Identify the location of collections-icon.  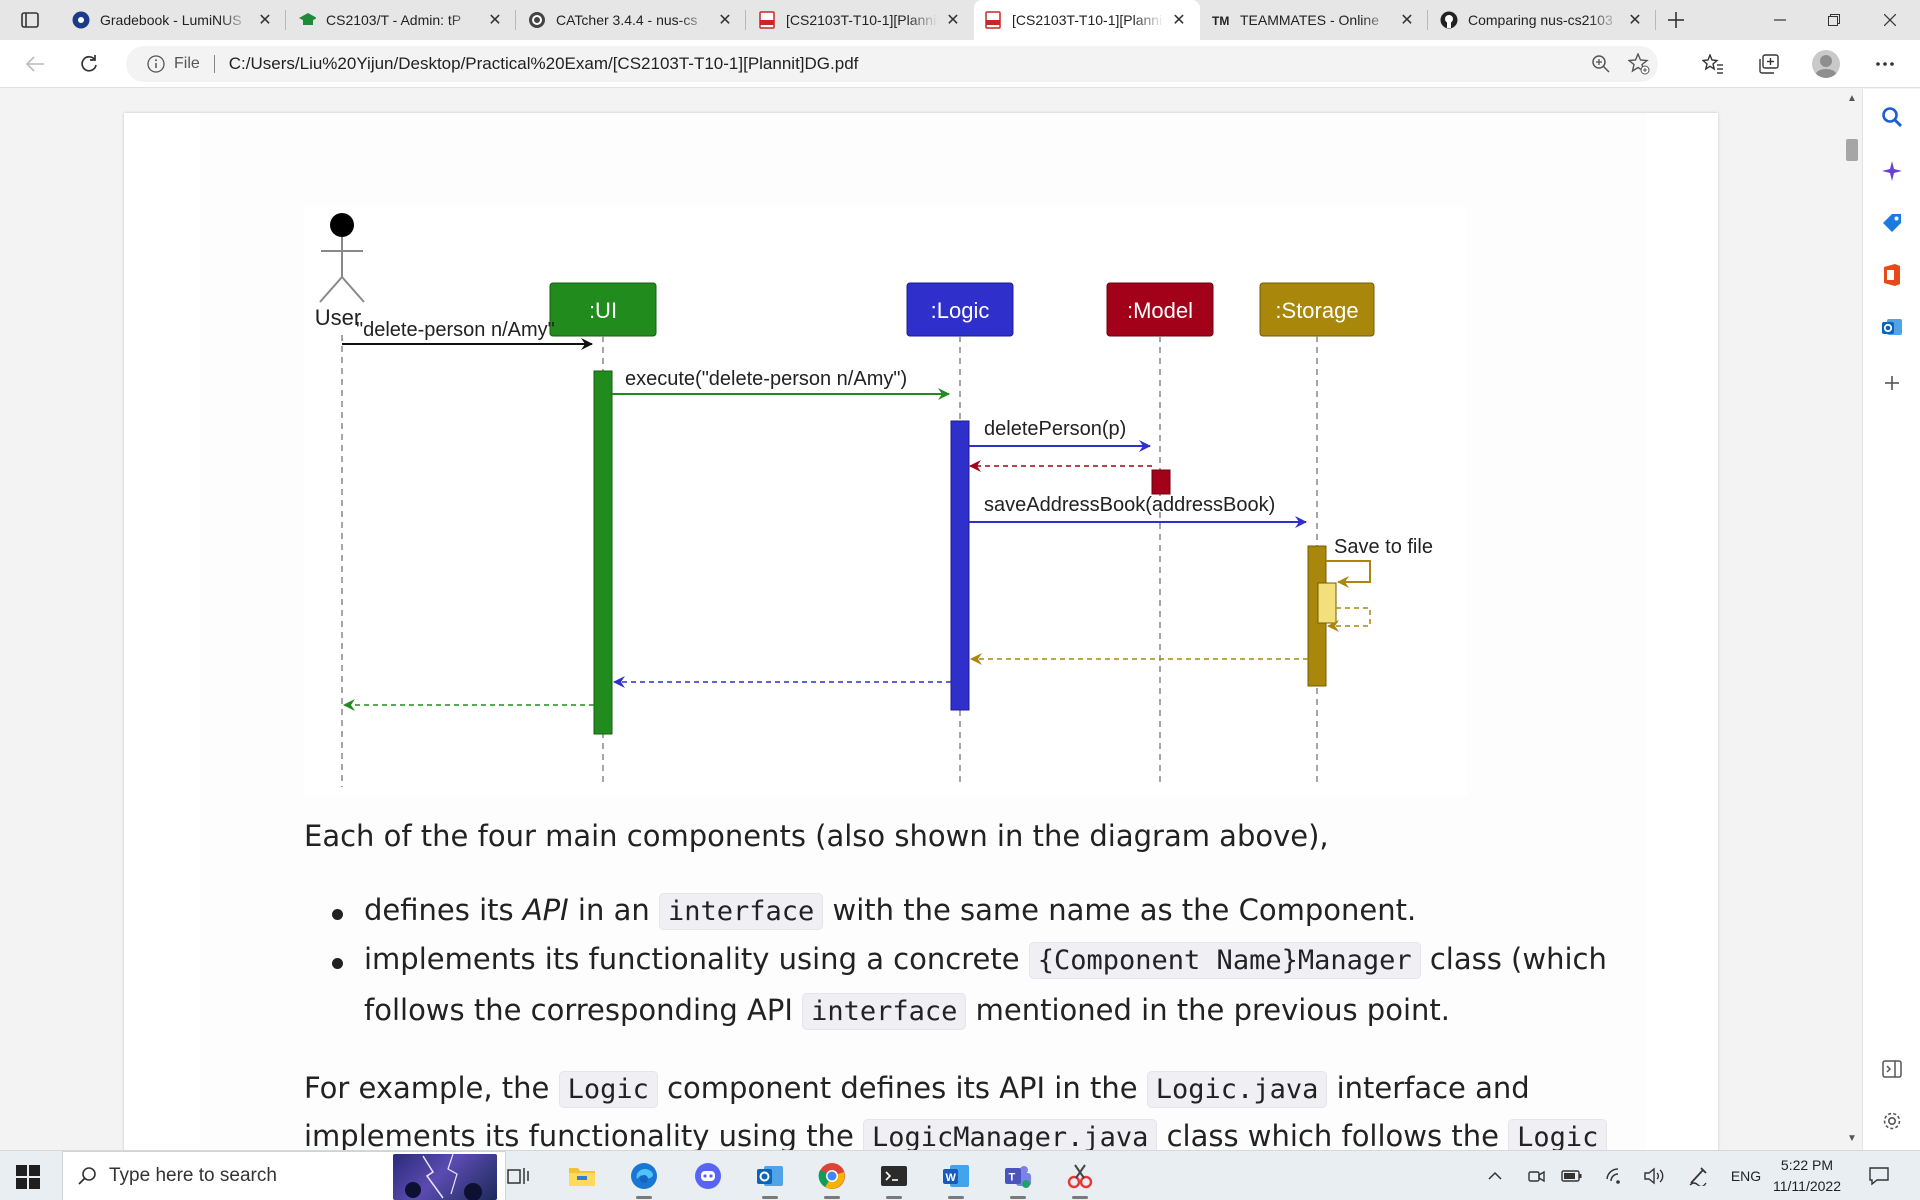
(1769, 64).